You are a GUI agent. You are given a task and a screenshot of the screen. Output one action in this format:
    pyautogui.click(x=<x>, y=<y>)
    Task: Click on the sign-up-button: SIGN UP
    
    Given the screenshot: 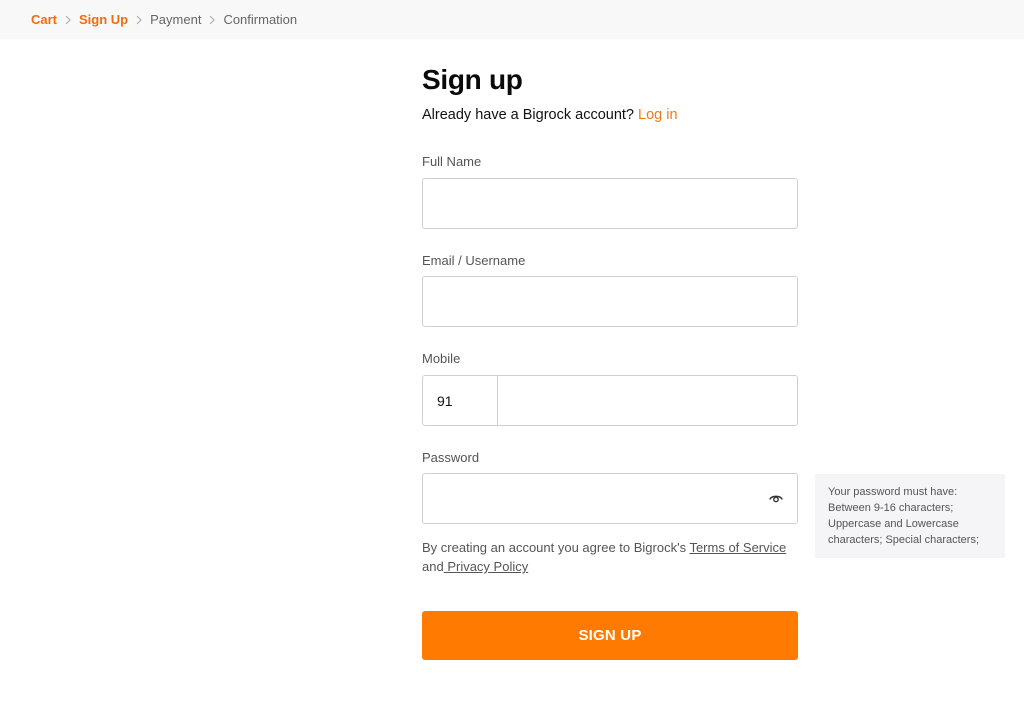 What is the action you would take?
    pyautogui.click(x=610, y=635)
    